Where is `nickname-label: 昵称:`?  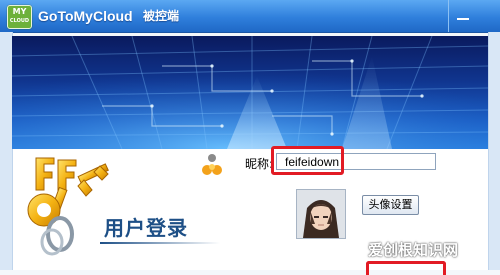
nickname-label: 昵称: is located at coordinates (259, 164).